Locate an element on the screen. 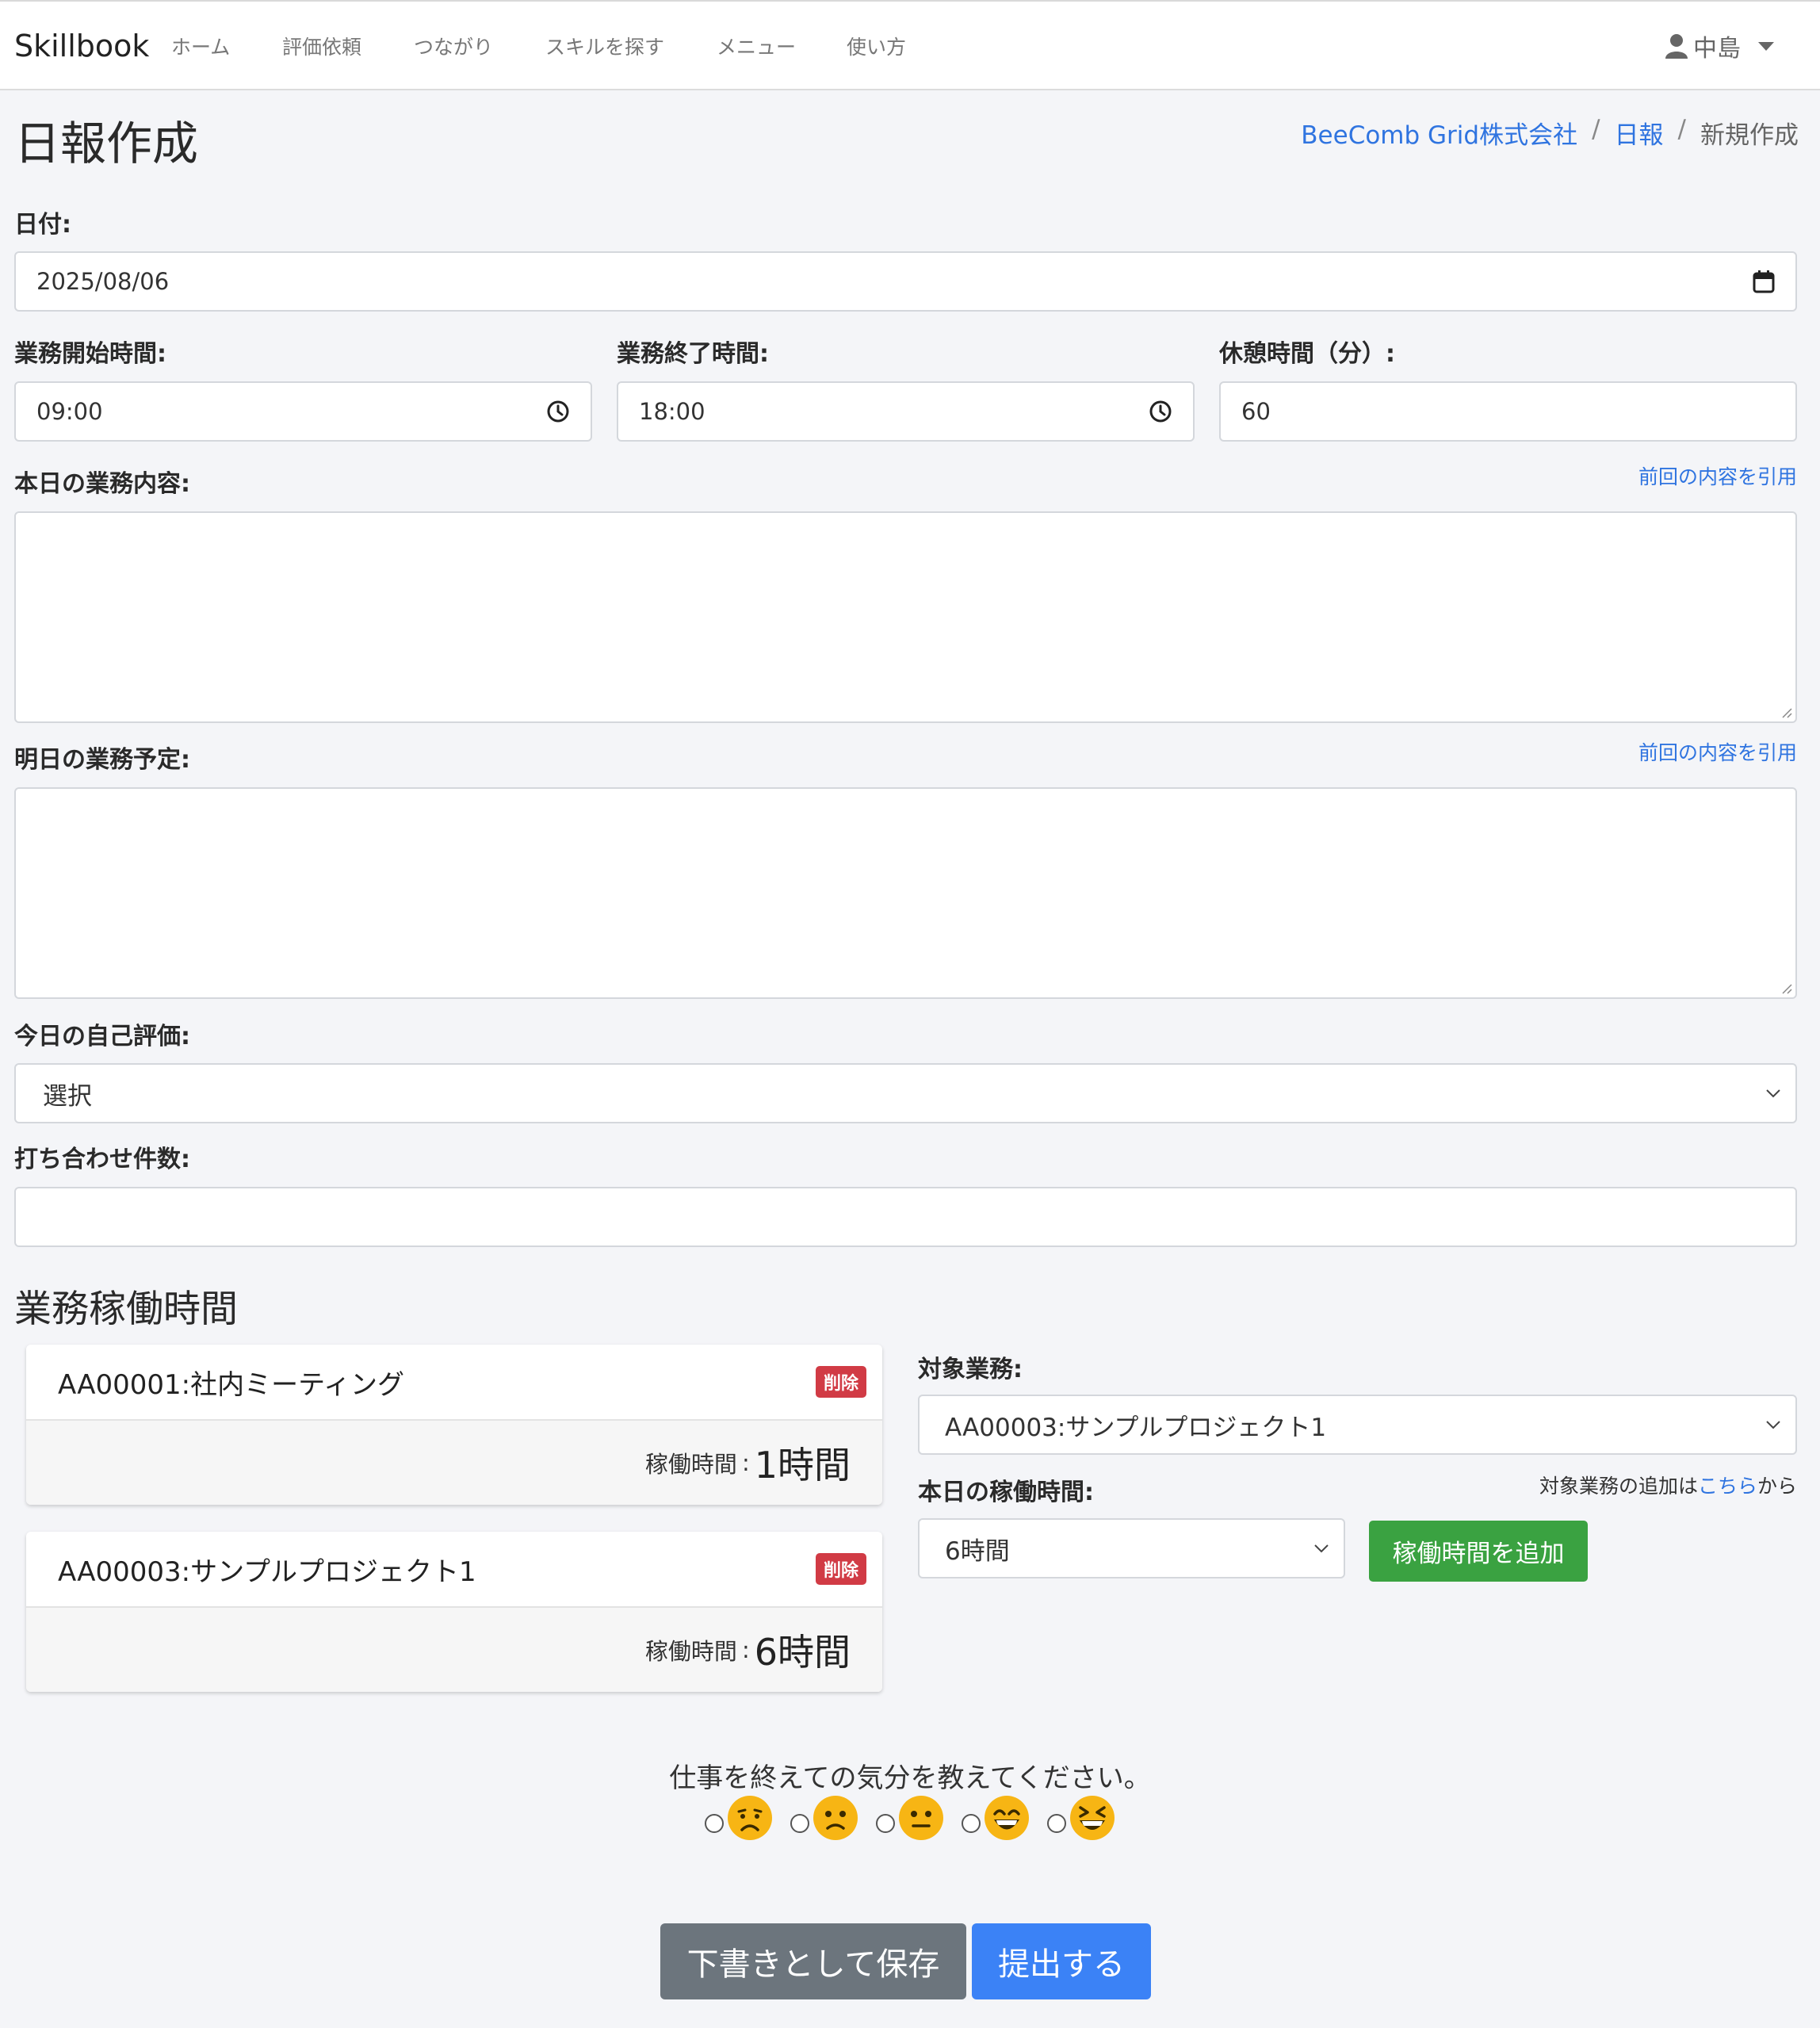 The image size is (1820, 2028). add-worktime-button: 稼働時間を追加 is located at coordinates (1478, 1551).